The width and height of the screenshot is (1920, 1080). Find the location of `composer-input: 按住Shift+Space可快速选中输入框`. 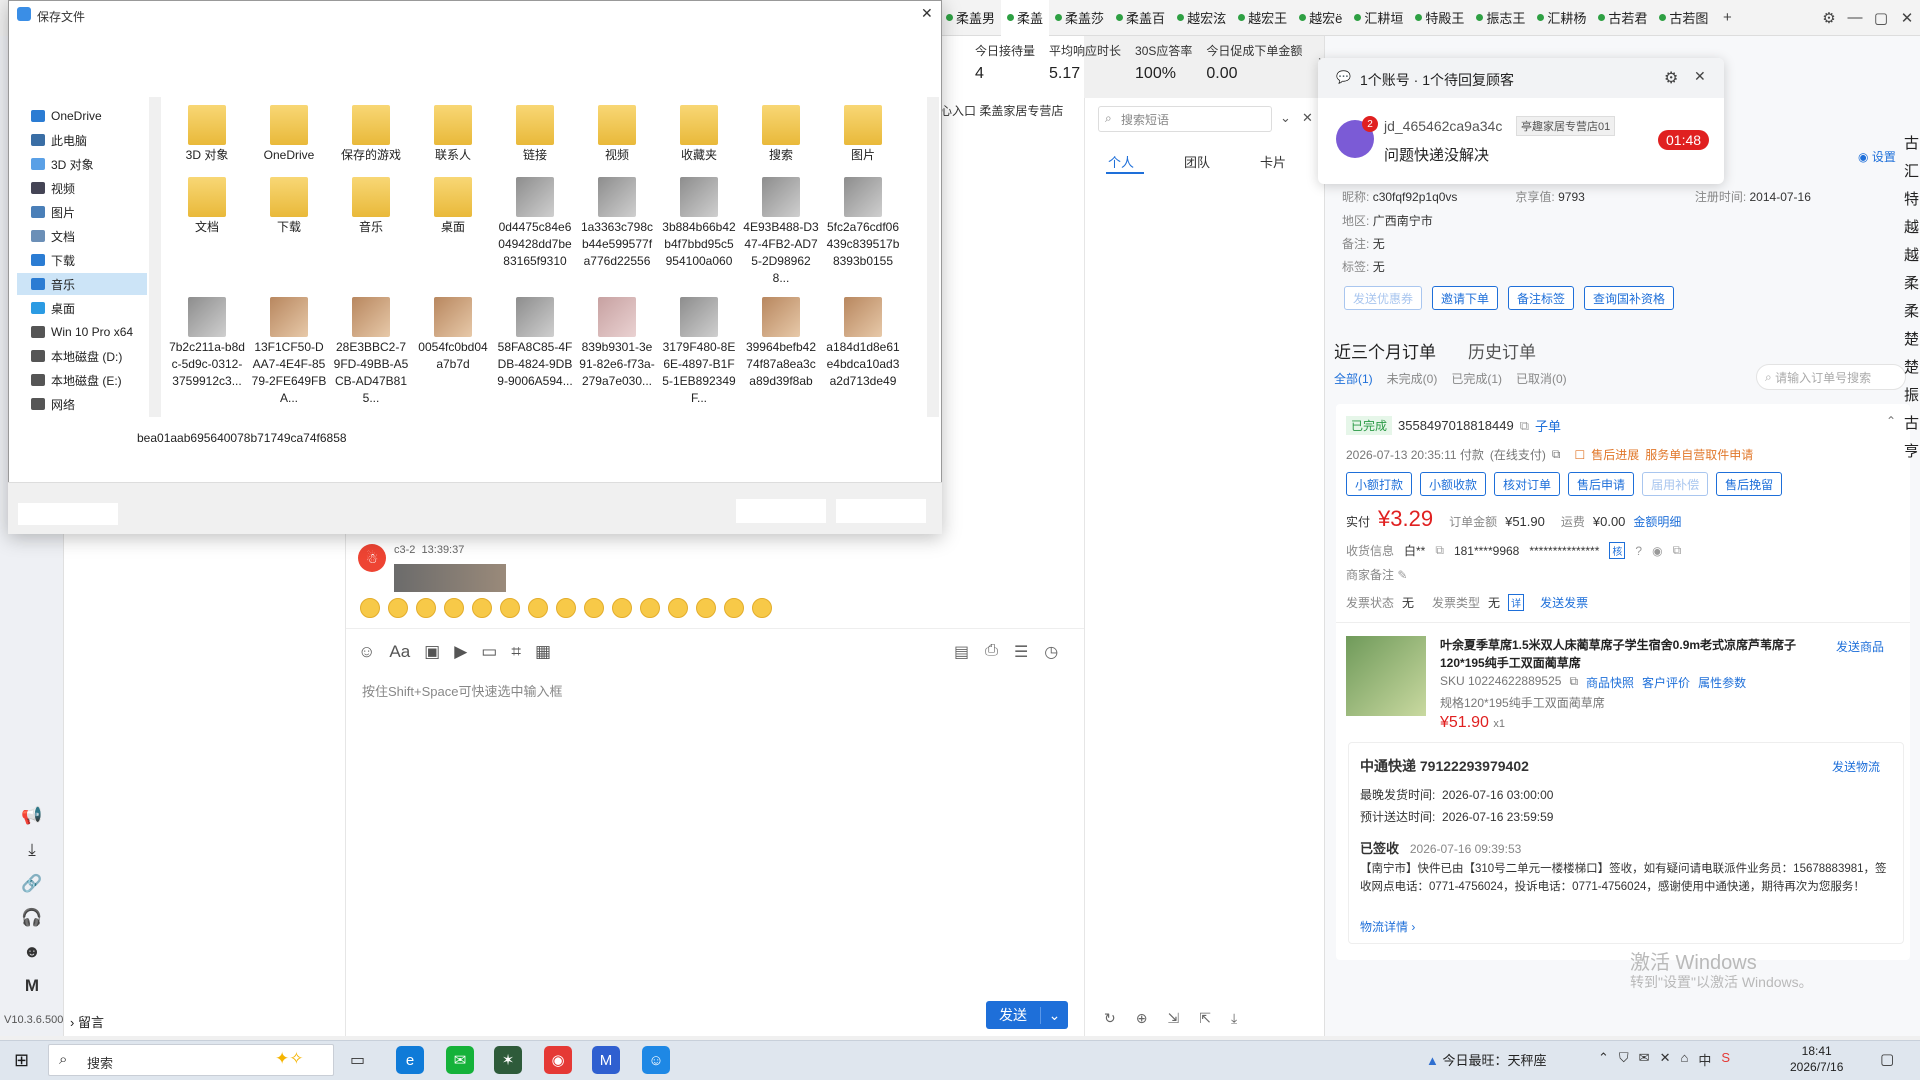

composer-input: 按住Shift+Space可快速选中输入框 is located at coordinates (462, 690).